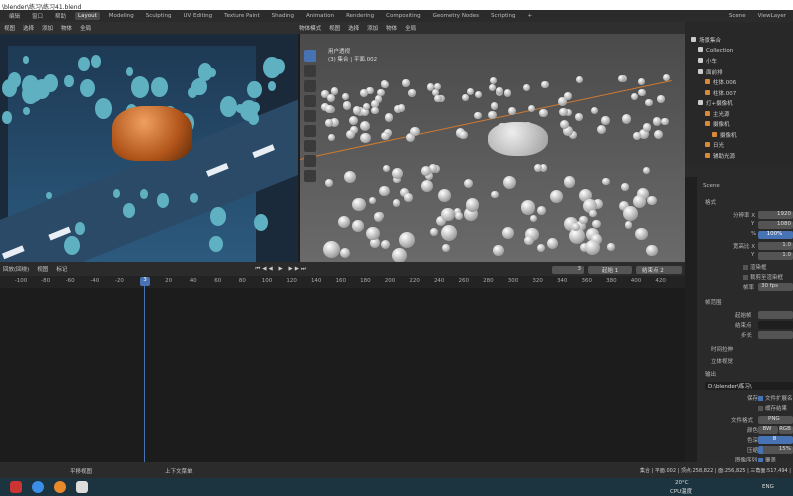 The image size is (793, 496). Describe the element at coordinates (310, 146) in the screenshot. I see `annotate-tool-icon` at that location.